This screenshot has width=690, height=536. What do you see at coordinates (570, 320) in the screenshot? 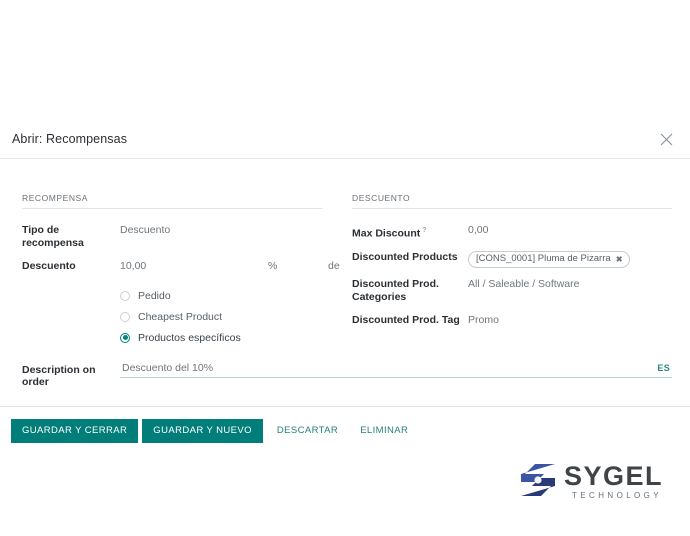
I see `field-value-discounted-prod-tag: Promo` at bounding box center [570, 320].